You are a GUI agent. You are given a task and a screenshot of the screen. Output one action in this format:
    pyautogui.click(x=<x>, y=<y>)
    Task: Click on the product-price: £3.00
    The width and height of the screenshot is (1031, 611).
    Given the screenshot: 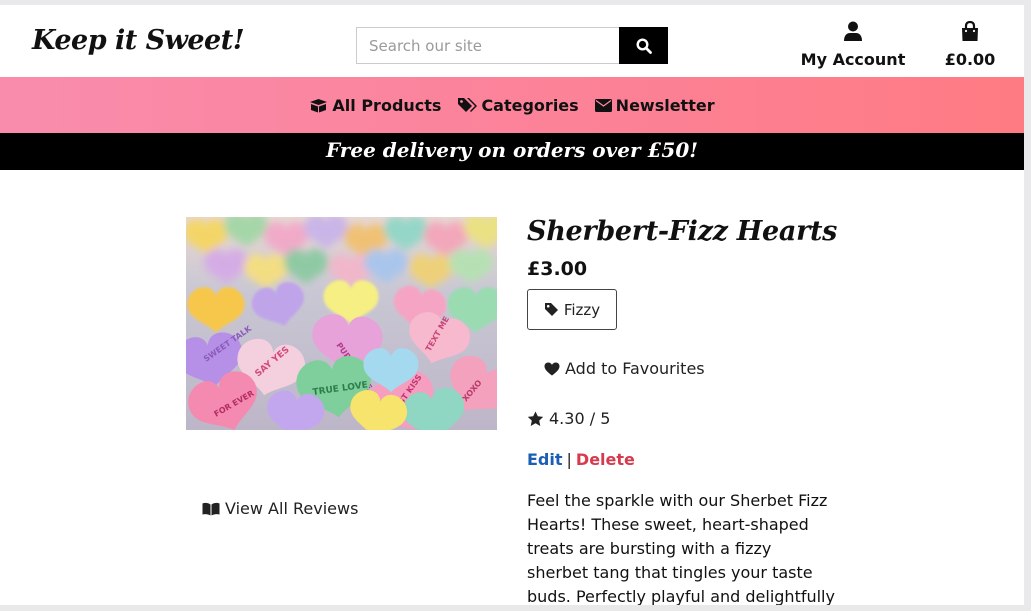 What is the action you would take?
    pyautogui.click(x=557, y=269)
    